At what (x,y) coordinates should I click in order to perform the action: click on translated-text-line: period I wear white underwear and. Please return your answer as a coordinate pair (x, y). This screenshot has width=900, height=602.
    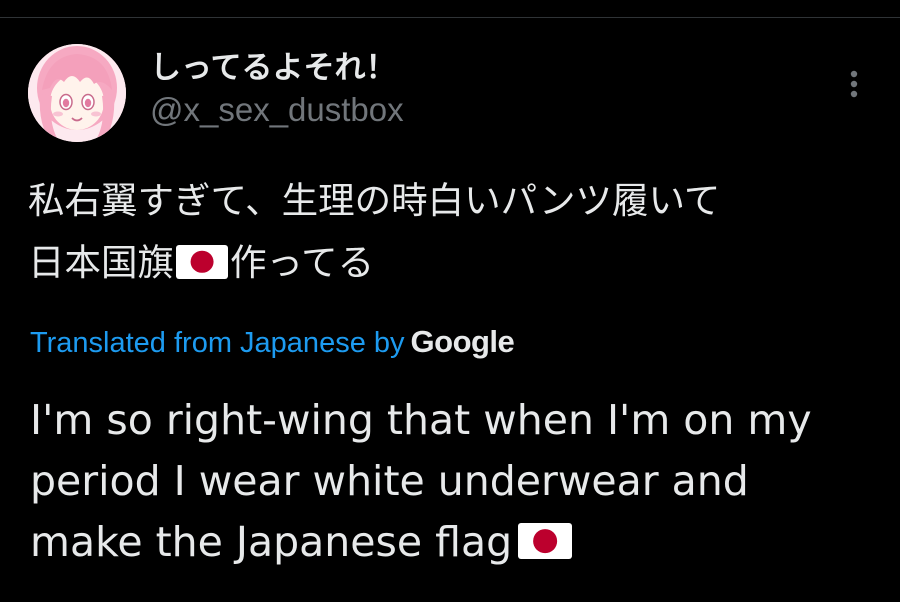
    Looking at the image, I should click on (389, 481).